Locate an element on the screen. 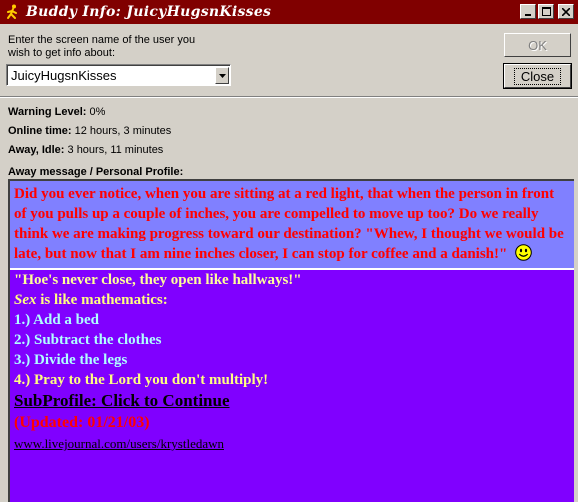  warning-level-label: Warning Level: is located at coordinates (47, 112).